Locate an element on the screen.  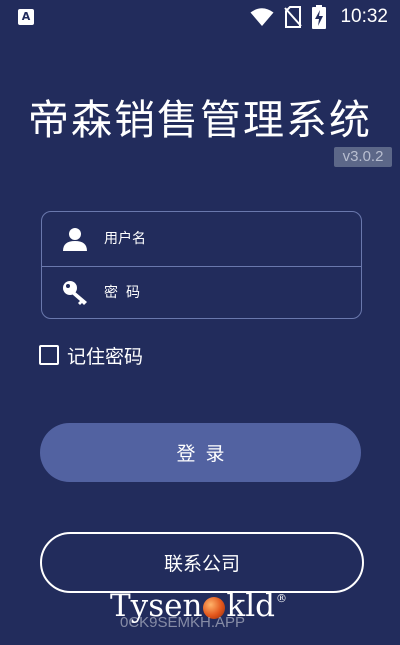
remember-password-label: 记住密码 is located at coordinates (105, 356).